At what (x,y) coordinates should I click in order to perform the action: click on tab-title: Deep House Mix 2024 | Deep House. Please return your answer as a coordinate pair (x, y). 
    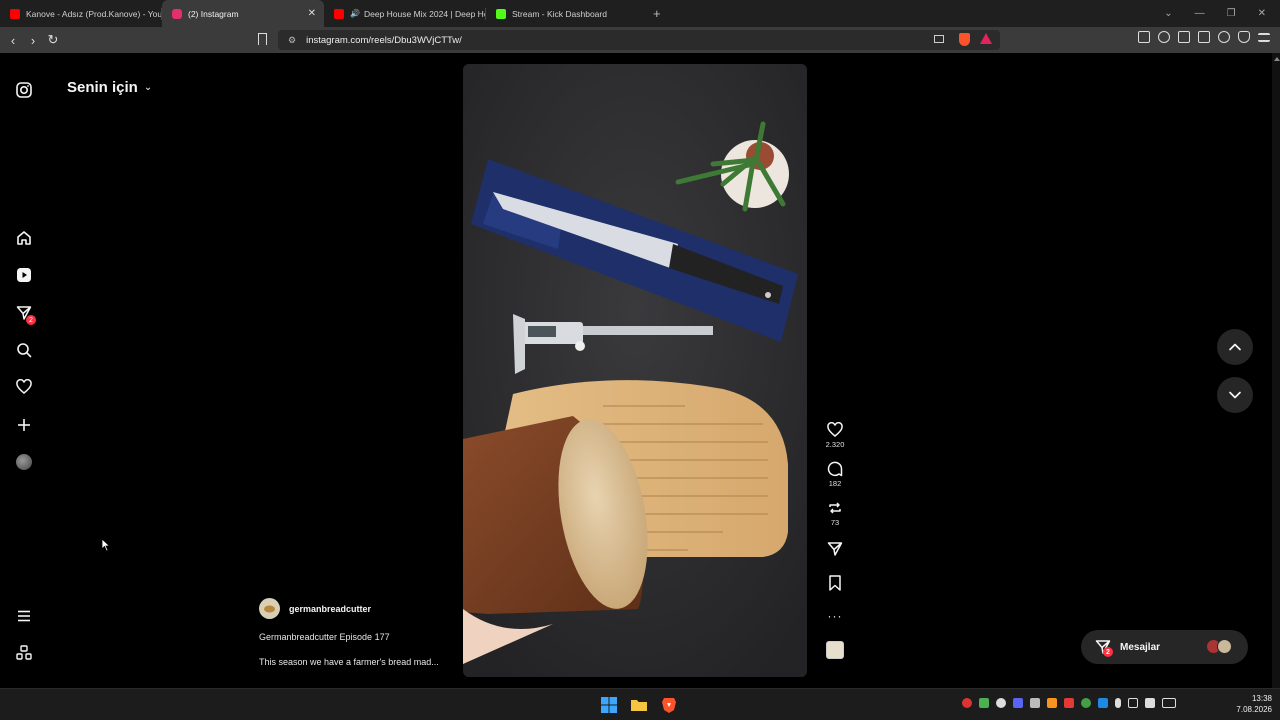
    Looking at the image, I should click on (424, 13).